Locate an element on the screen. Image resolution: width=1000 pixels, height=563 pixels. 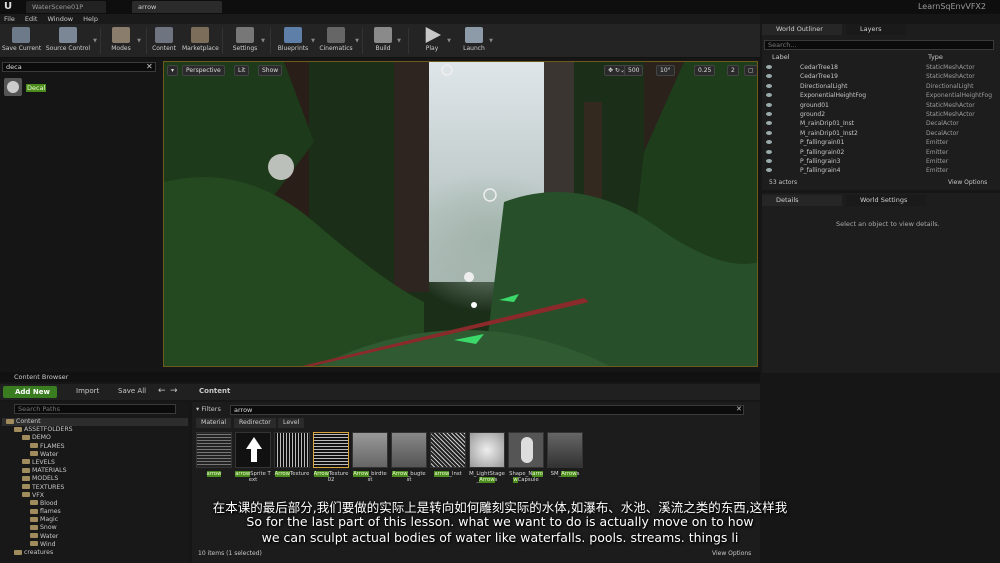
marketplace-button: Marketplace is located at coordinates (200, 41).